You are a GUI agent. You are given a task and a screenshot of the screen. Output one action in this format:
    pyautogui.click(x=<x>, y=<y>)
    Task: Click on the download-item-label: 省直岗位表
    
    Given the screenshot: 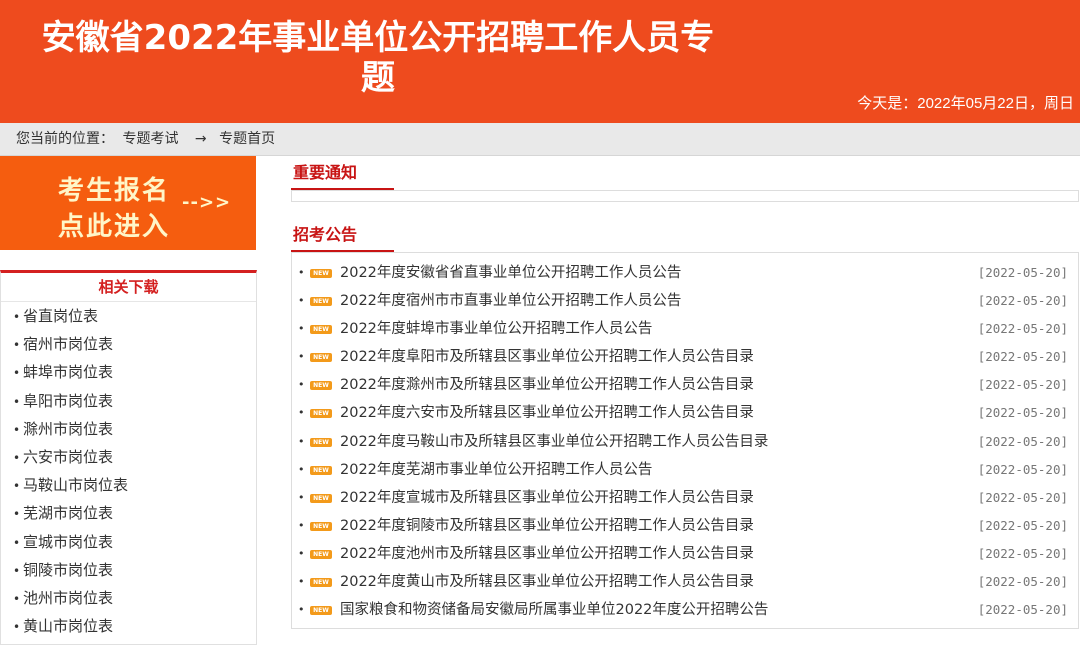 What is the action you would take?
    pyautogui.click(x=60, y=316)
    